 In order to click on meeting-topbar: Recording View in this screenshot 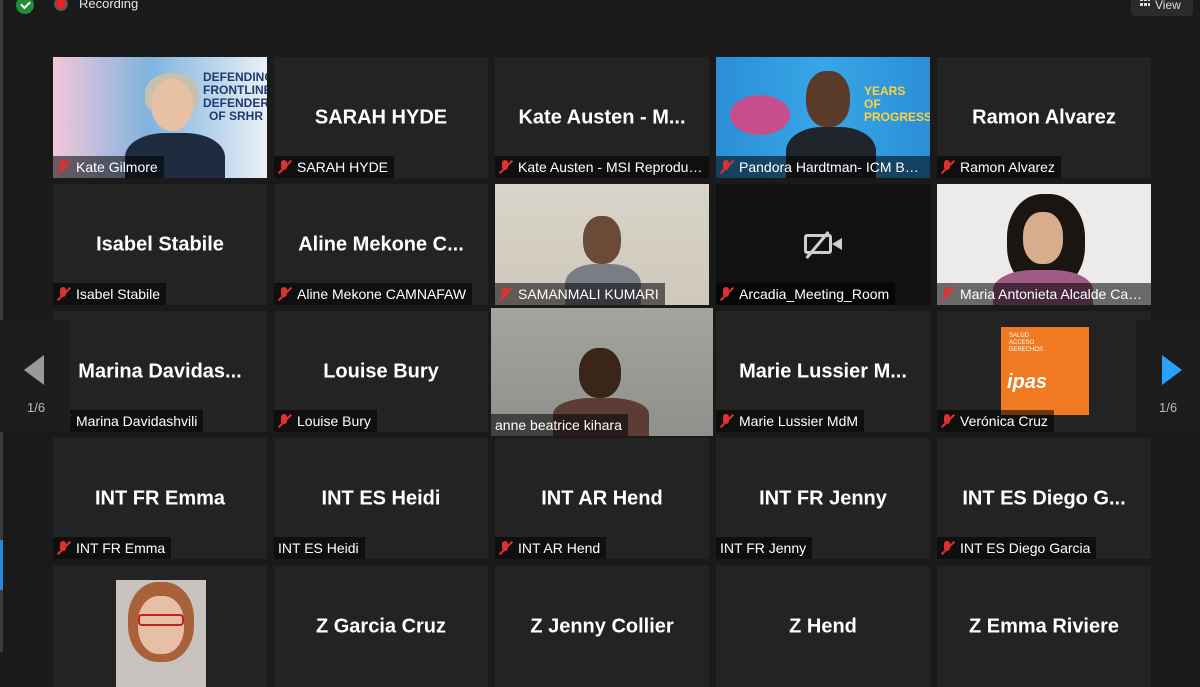, I will do `click(600, 9)`.